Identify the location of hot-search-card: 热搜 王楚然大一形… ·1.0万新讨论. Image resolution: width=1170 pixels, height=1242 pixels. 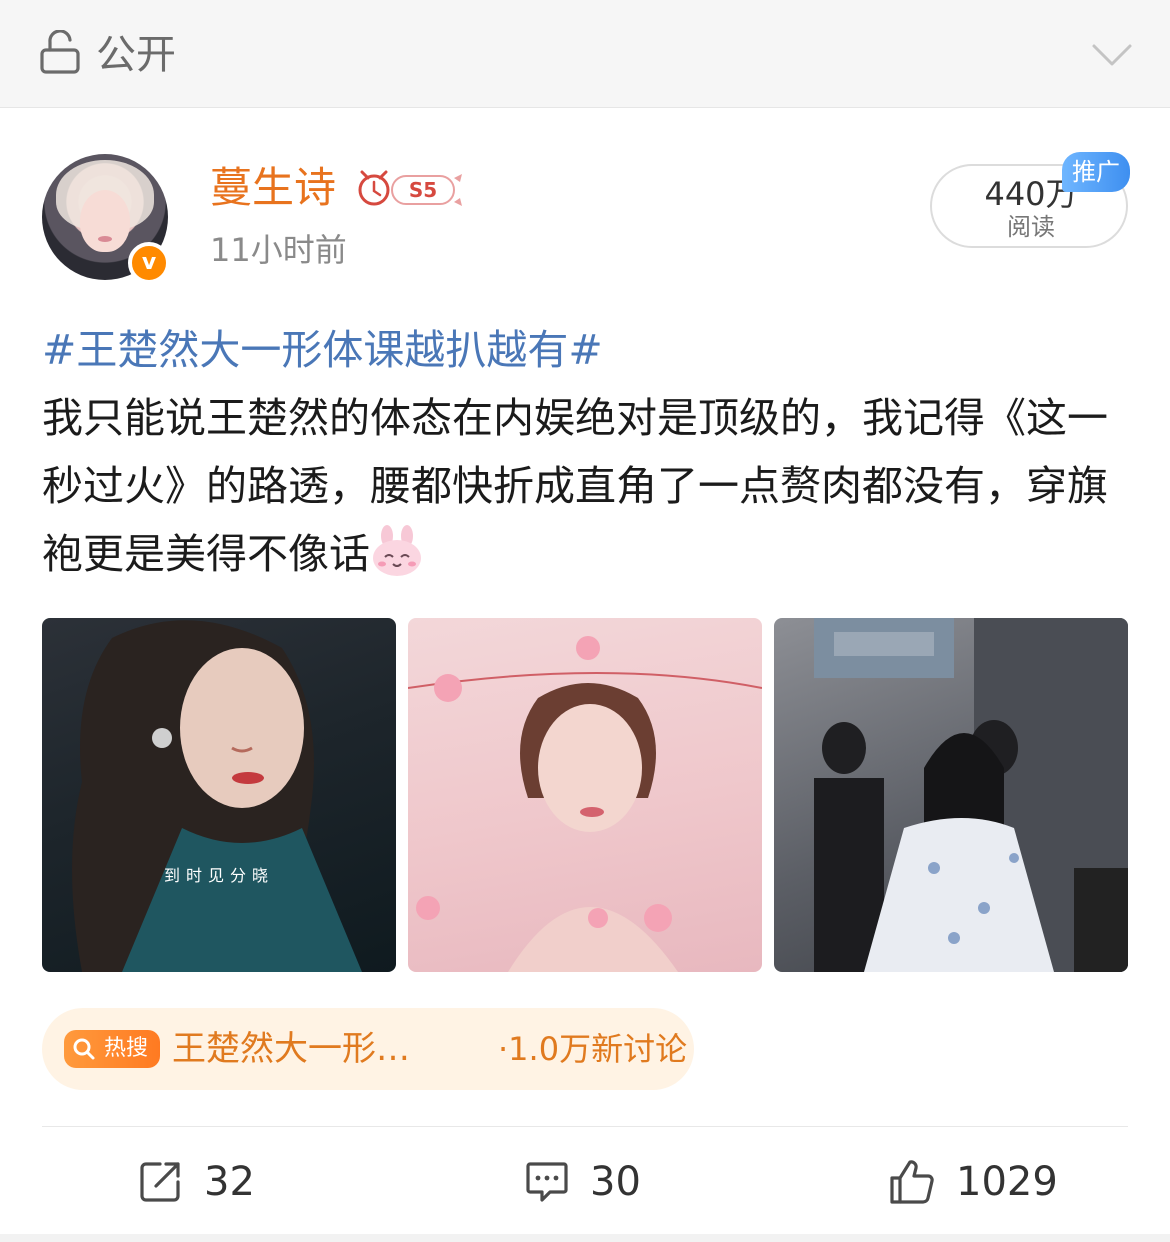
(368, 1049).